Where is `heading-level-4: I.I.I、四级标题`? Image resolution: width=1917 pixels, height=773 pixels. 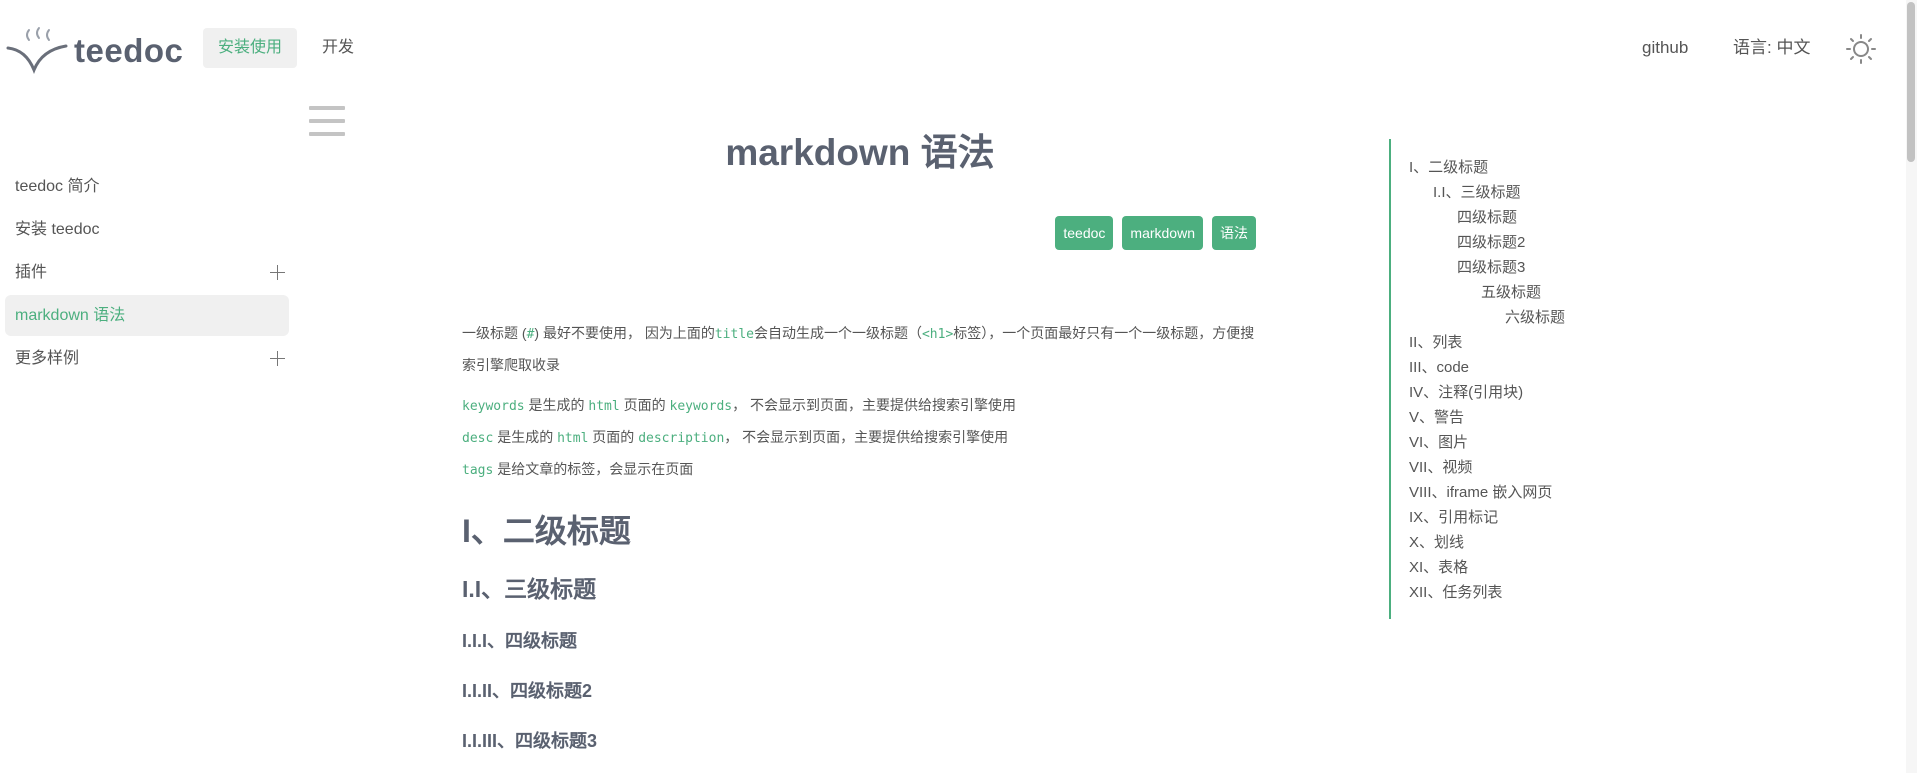 heading-level-4: I.I.I、四级标题 is located at coordinates (520, 641).